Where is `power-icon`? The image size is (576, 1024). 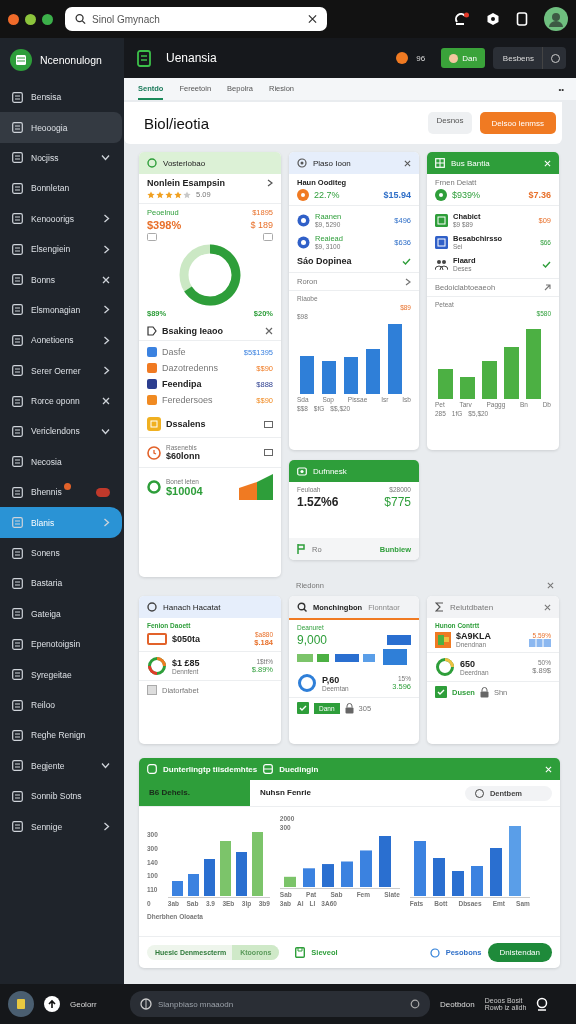 power-icon is located at coordinates (542, 1004).